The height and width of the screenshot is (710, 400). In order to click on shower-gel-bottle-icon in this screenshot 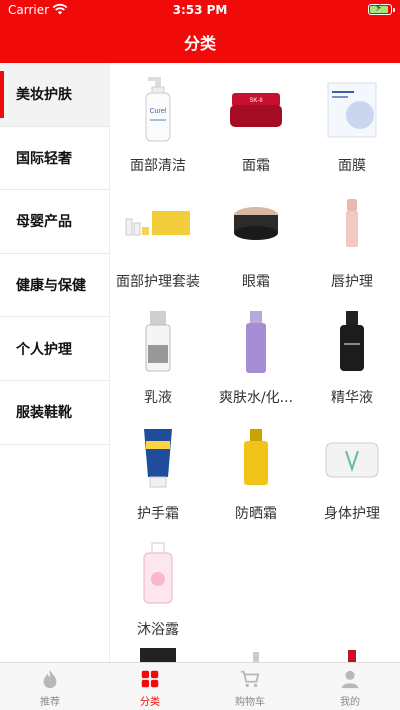, I will do `click(158, 573)`.